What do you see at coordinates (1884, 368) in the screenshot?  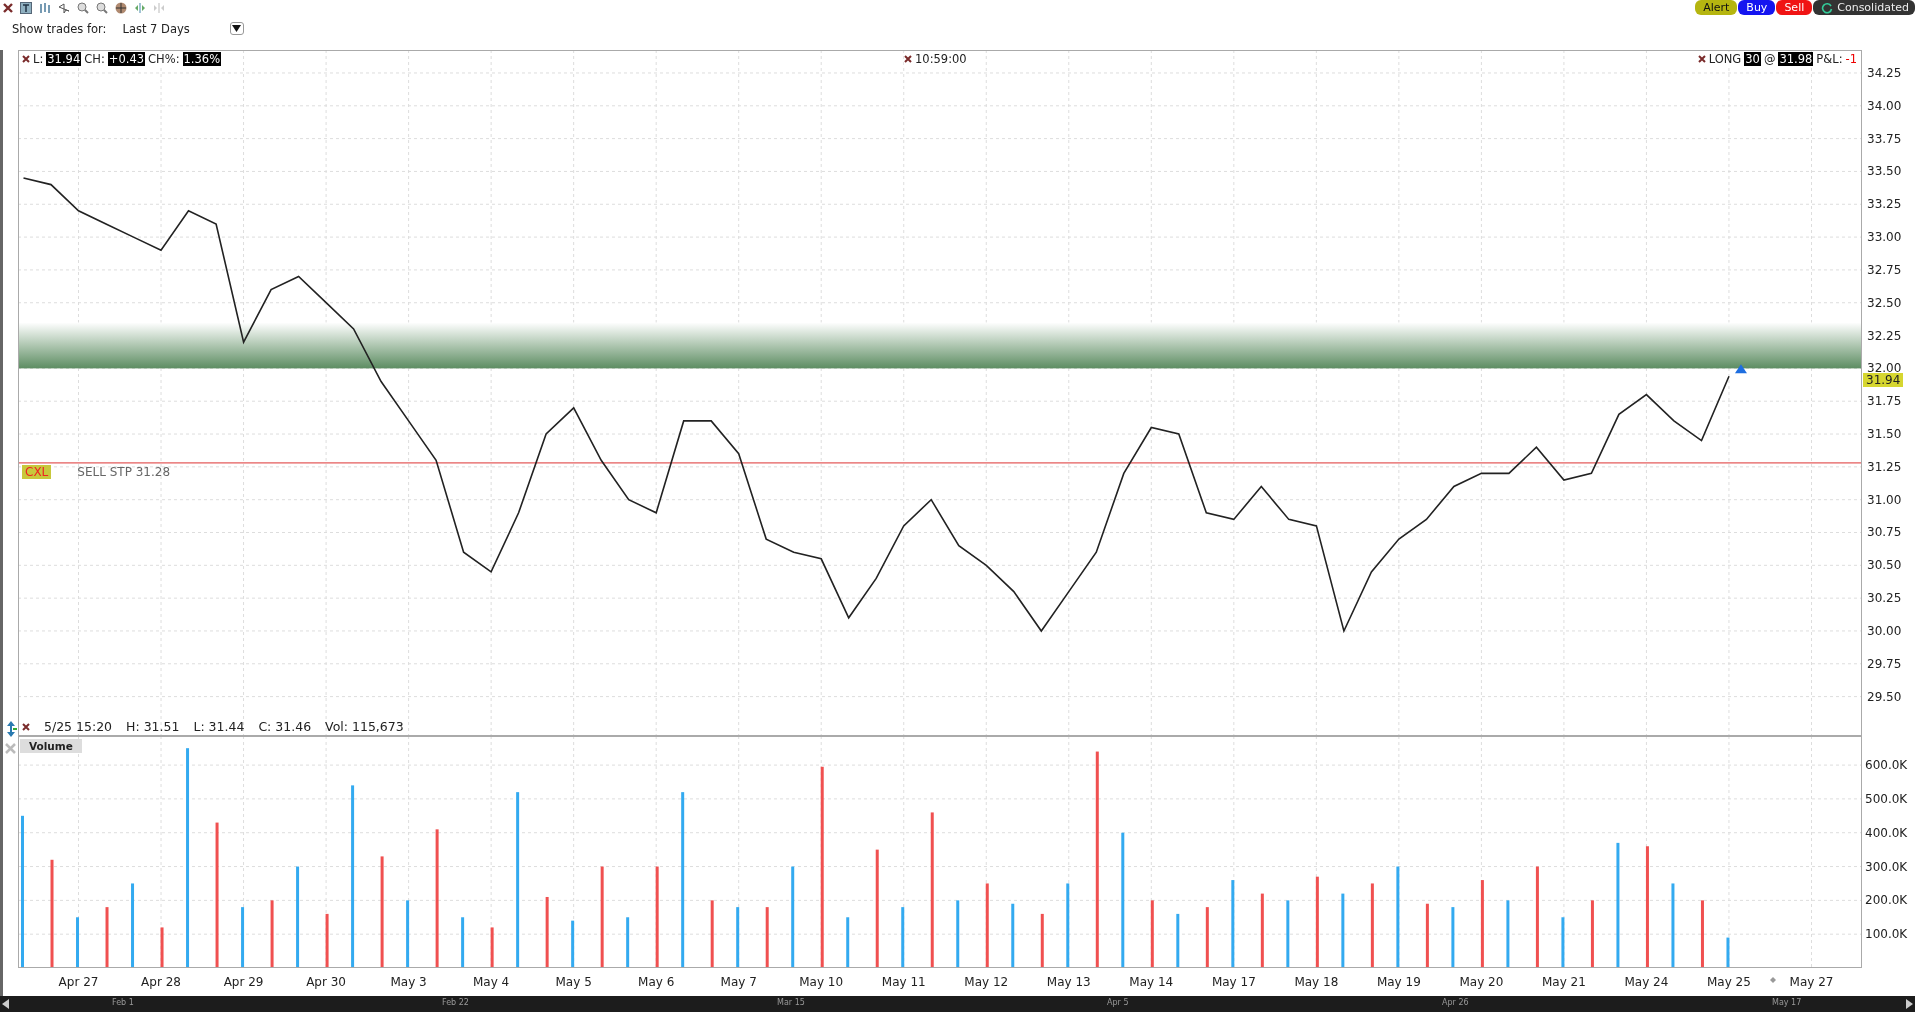 I see `price-axis-label: 32.00` at bounding box center [1884, 368].